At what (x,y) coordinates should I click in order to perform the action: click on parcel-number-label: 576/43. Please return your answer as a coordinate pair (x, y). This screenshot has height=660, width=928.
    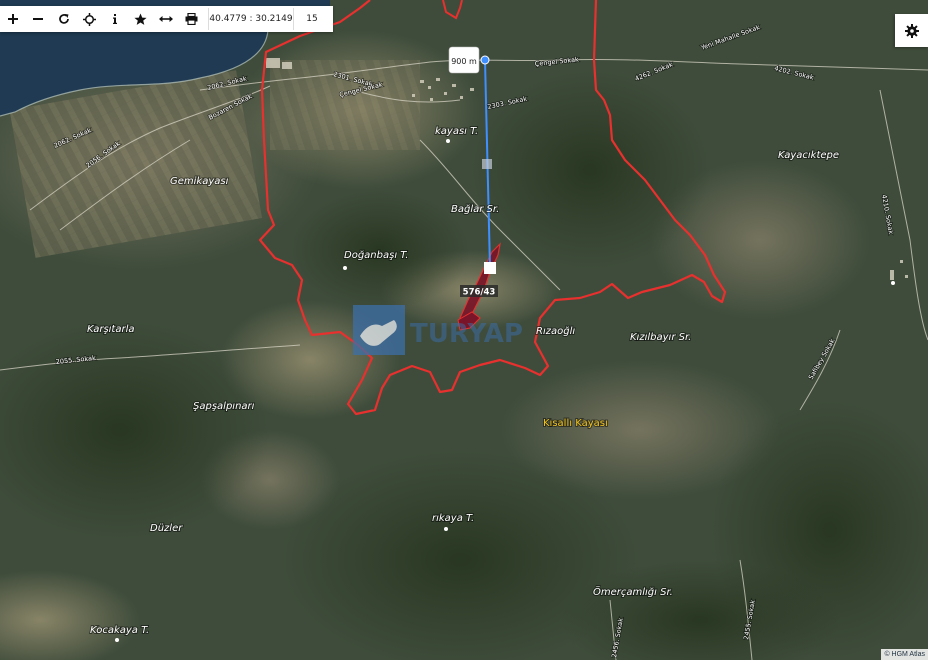
    Looking at the image, I should click on (479, 293).